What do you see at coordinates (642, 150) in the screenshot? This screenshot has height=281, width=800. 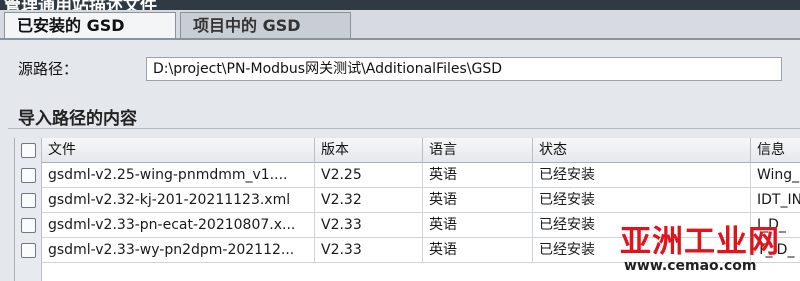 I see `column-header-status: 状态` at bounding box center [642, 150].